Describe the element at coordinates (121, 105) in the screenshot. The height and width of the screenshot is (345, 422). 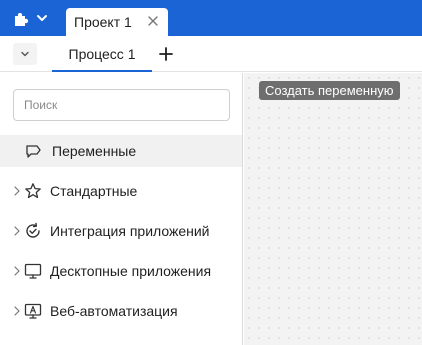
I see `search-input` at that location.